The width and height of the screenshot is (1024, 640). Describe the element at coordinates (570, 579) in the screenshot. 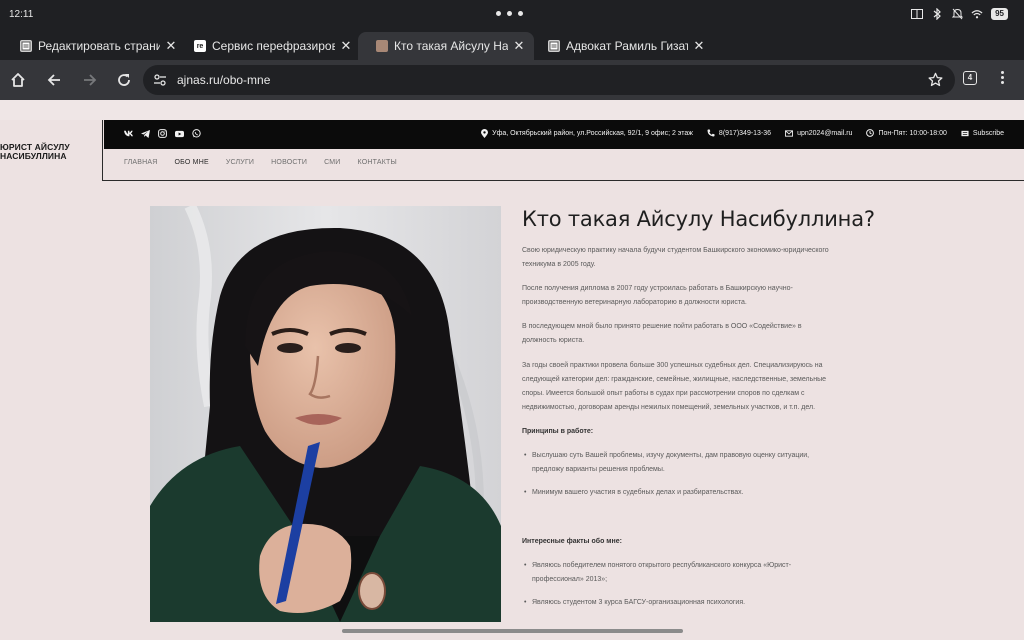

I see `fact-1-line-2: профессионал» 2013»;` at that location.